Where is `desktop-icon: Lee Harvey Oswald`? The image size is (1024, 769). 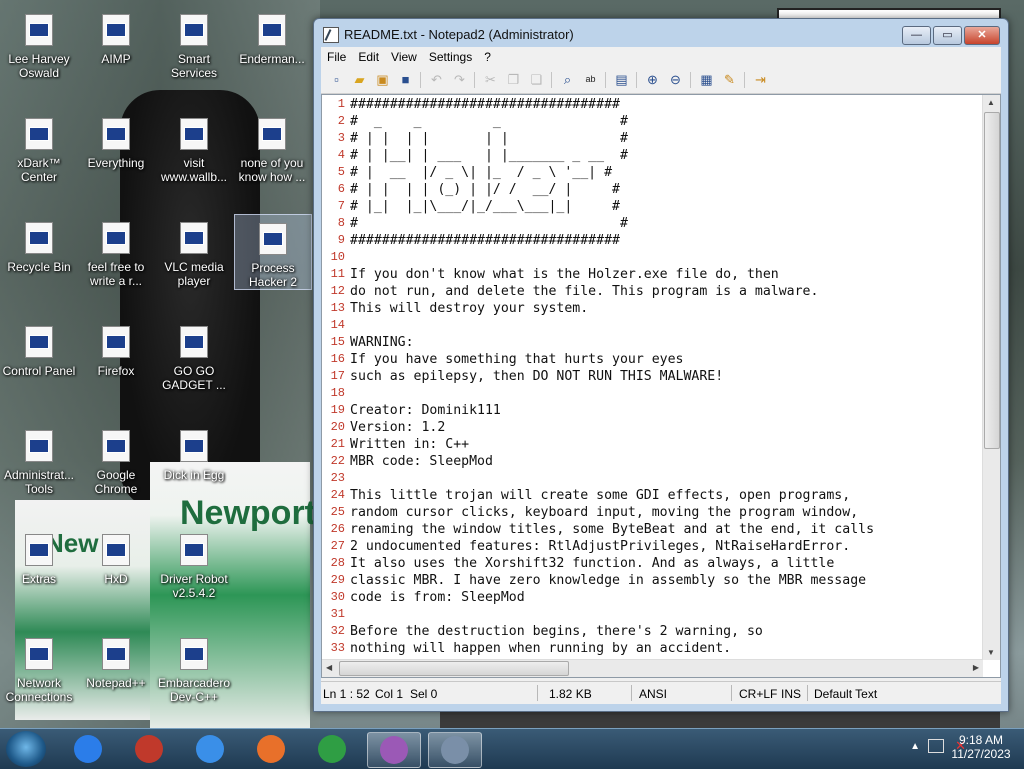 desktop-icon: Lee Harvey Oswald is located at coordinates (39, 43).